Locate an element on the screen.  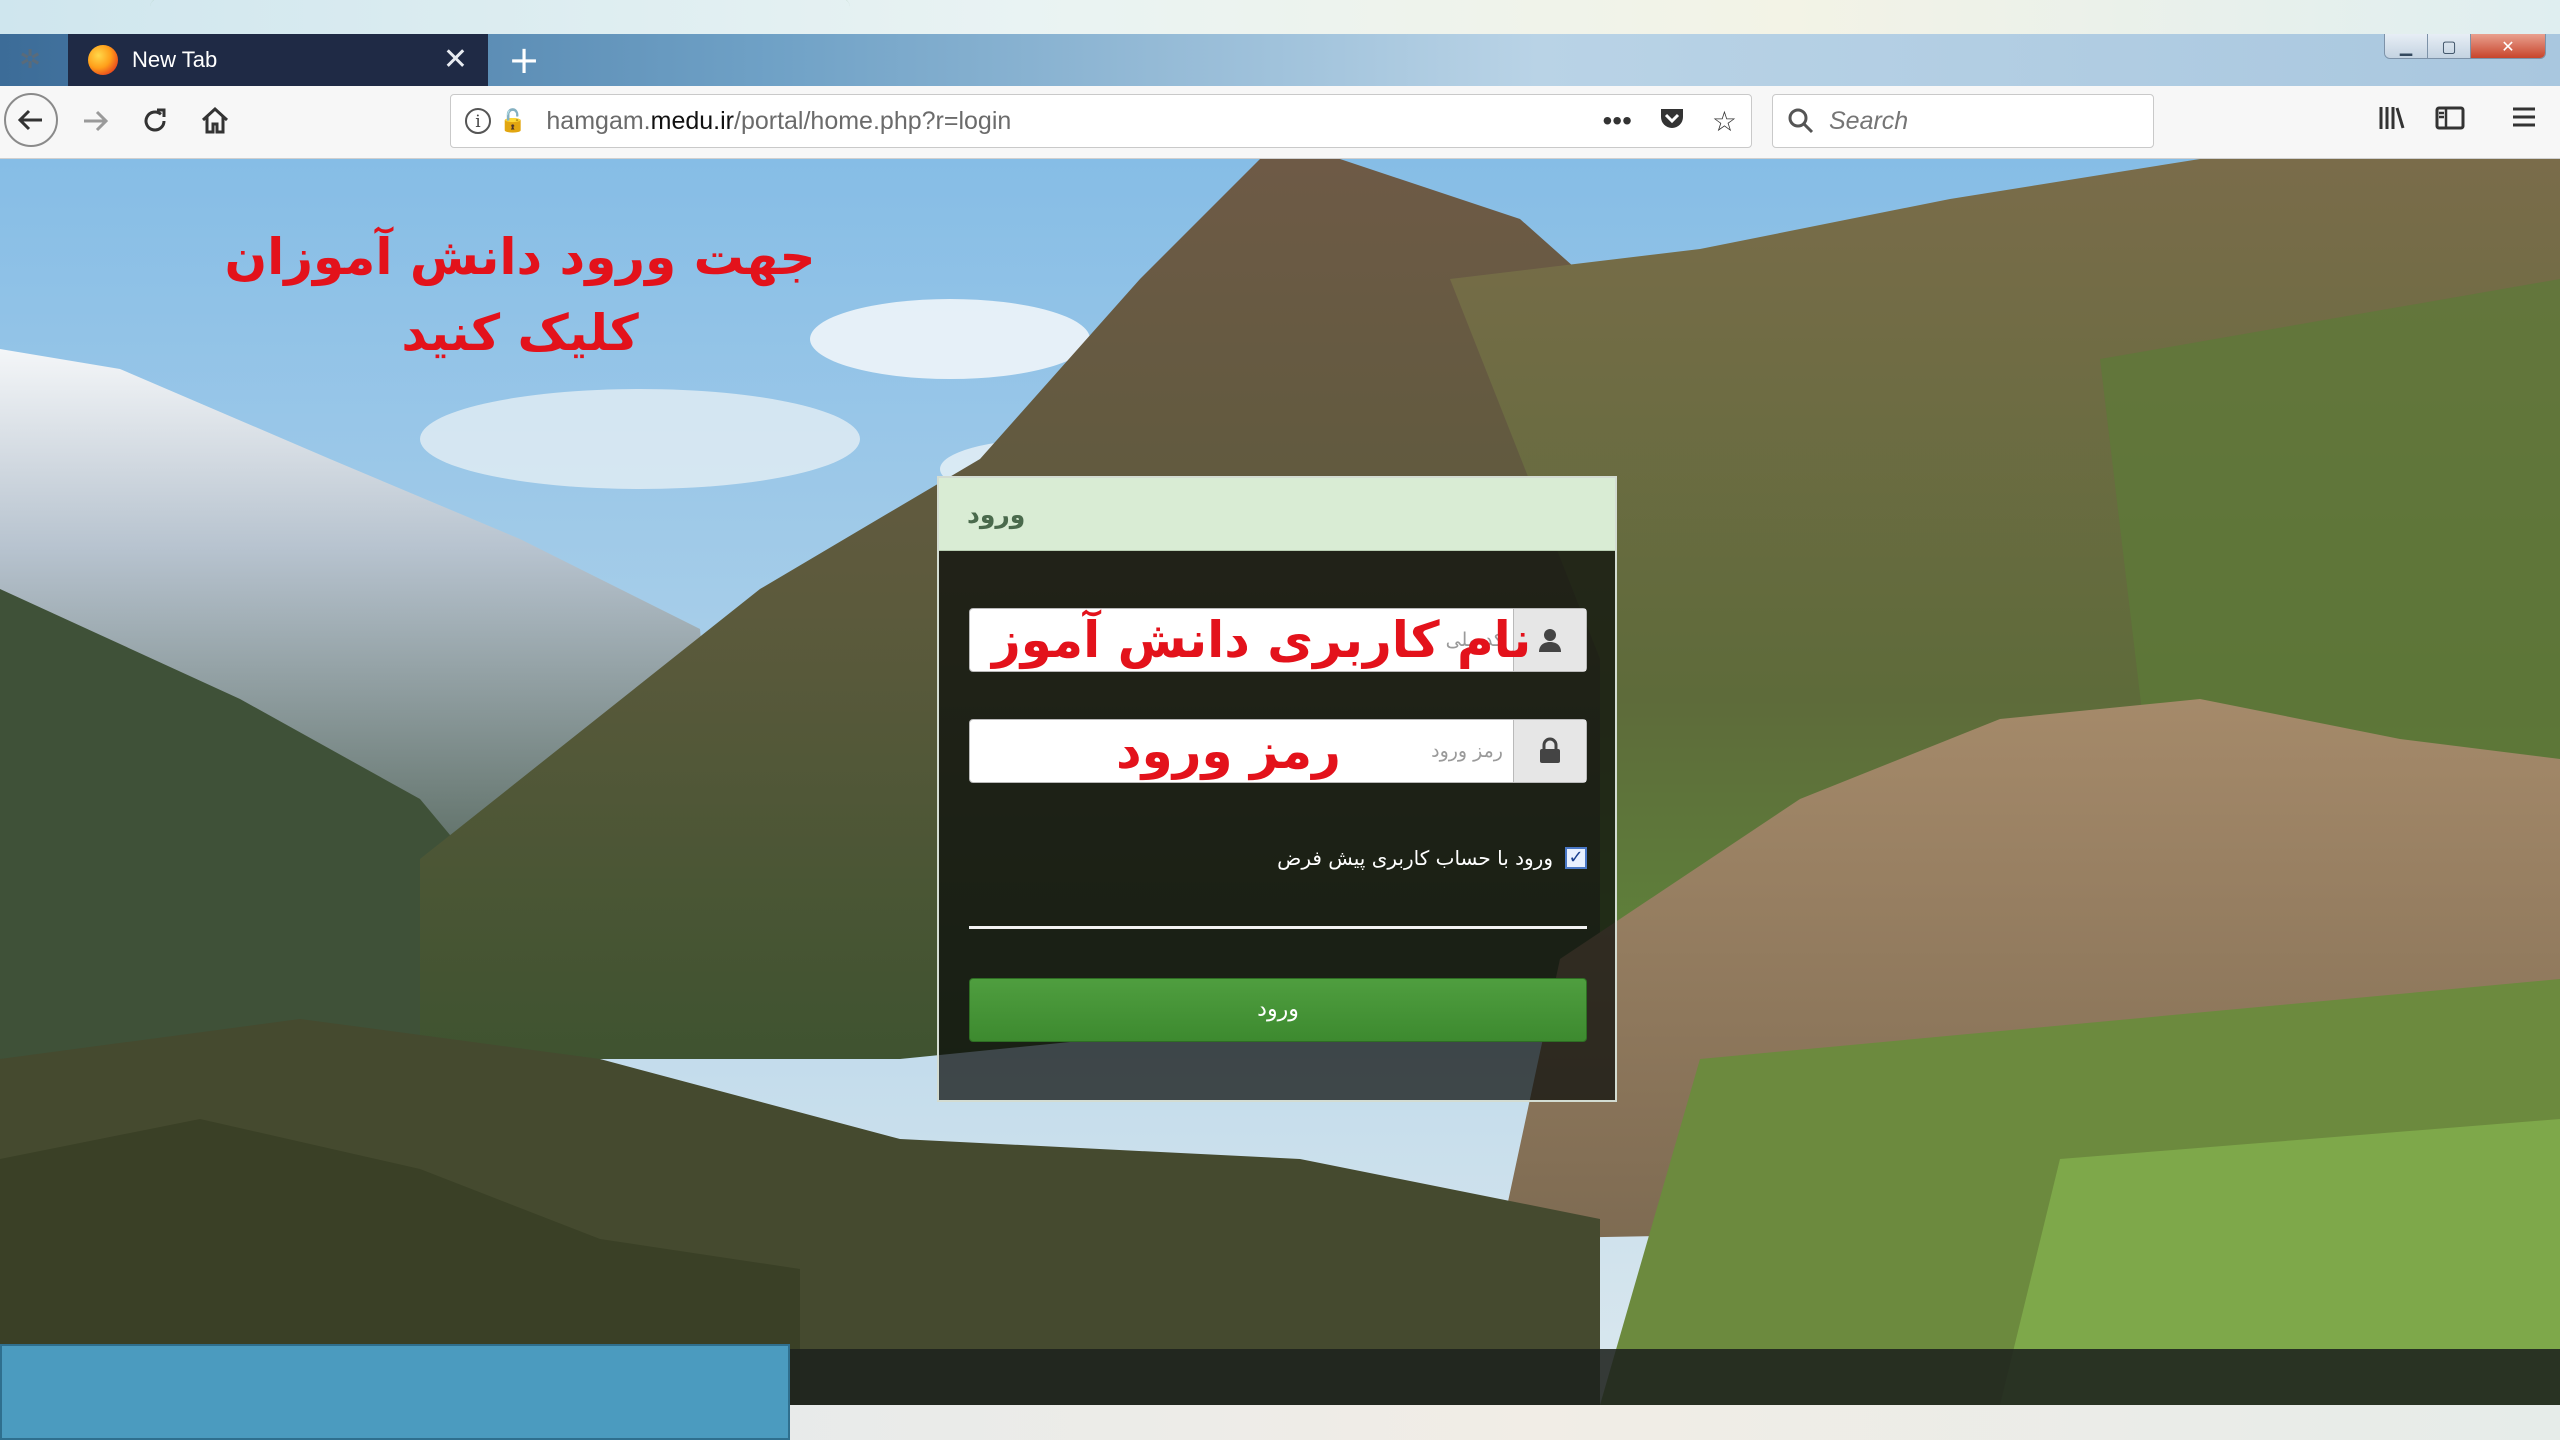
library-icon is located at coordinates (2392, 122).